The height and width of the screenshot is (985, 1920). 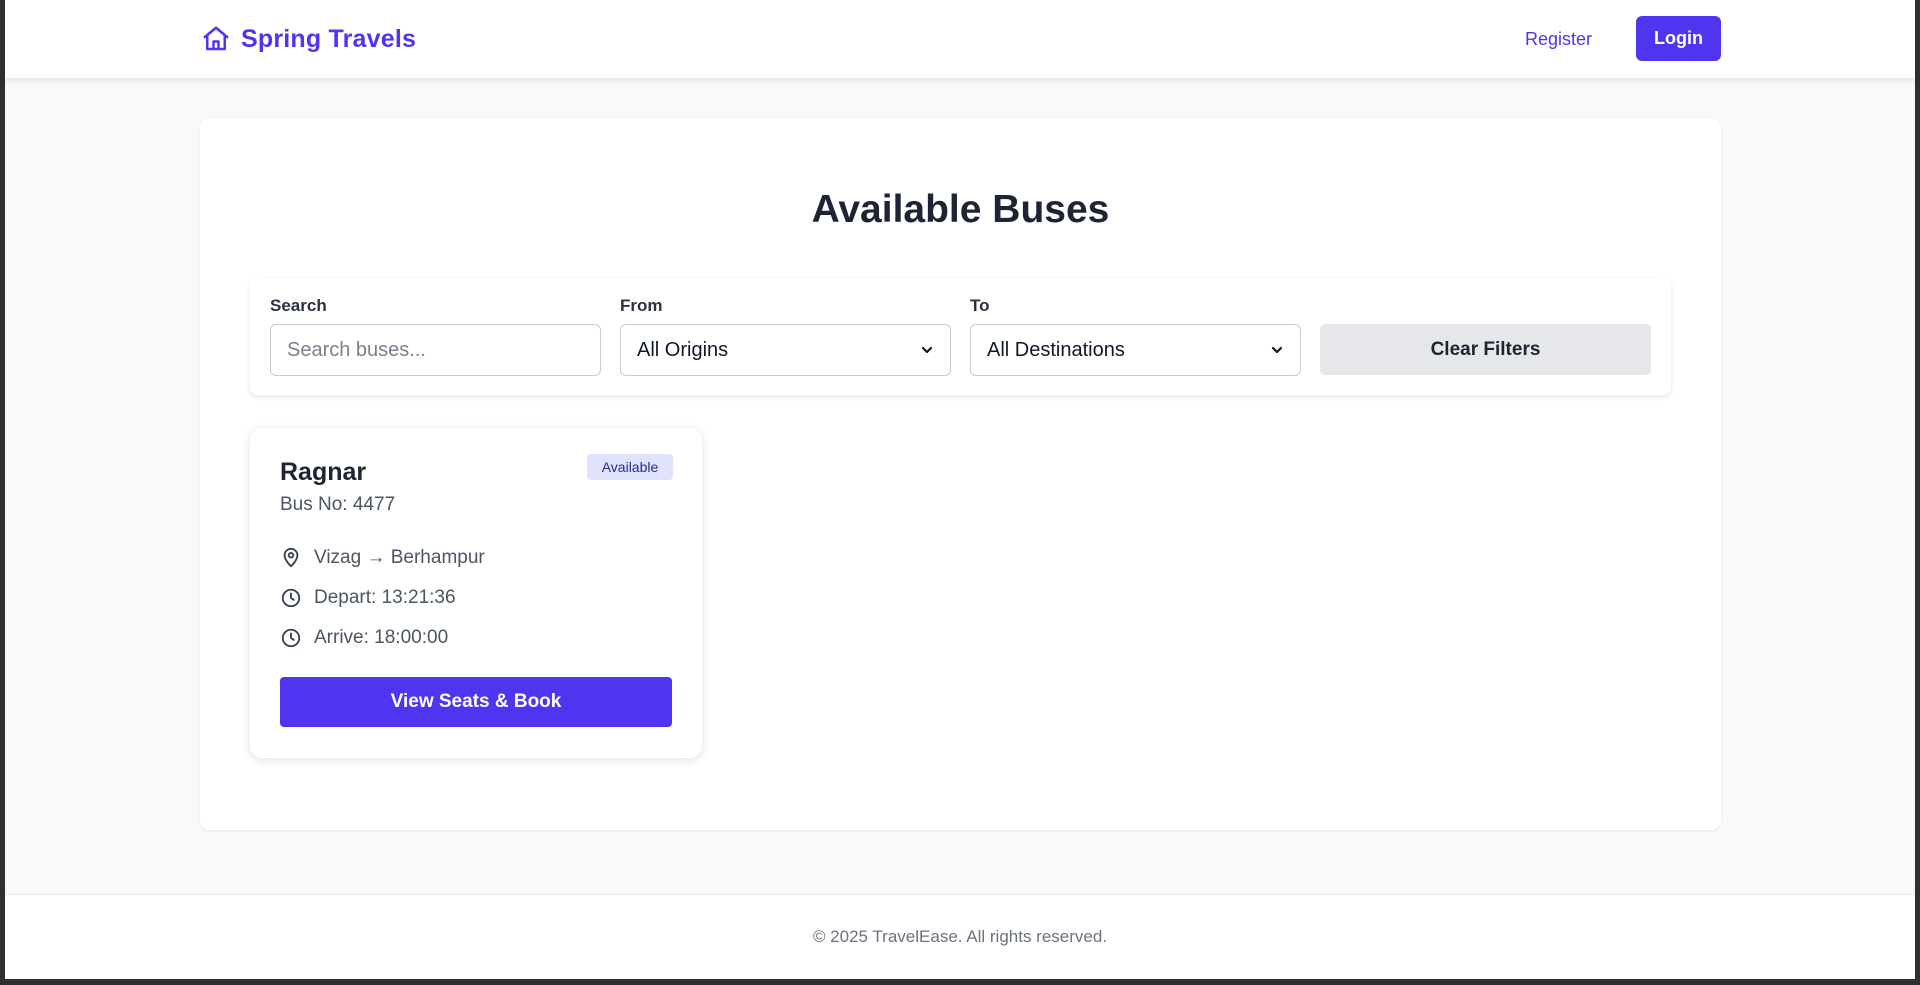 What do you see at coordinates (683, 349) in the screenshot?
I see `from-select-value: All Origins` at bounding box center [683, 349].